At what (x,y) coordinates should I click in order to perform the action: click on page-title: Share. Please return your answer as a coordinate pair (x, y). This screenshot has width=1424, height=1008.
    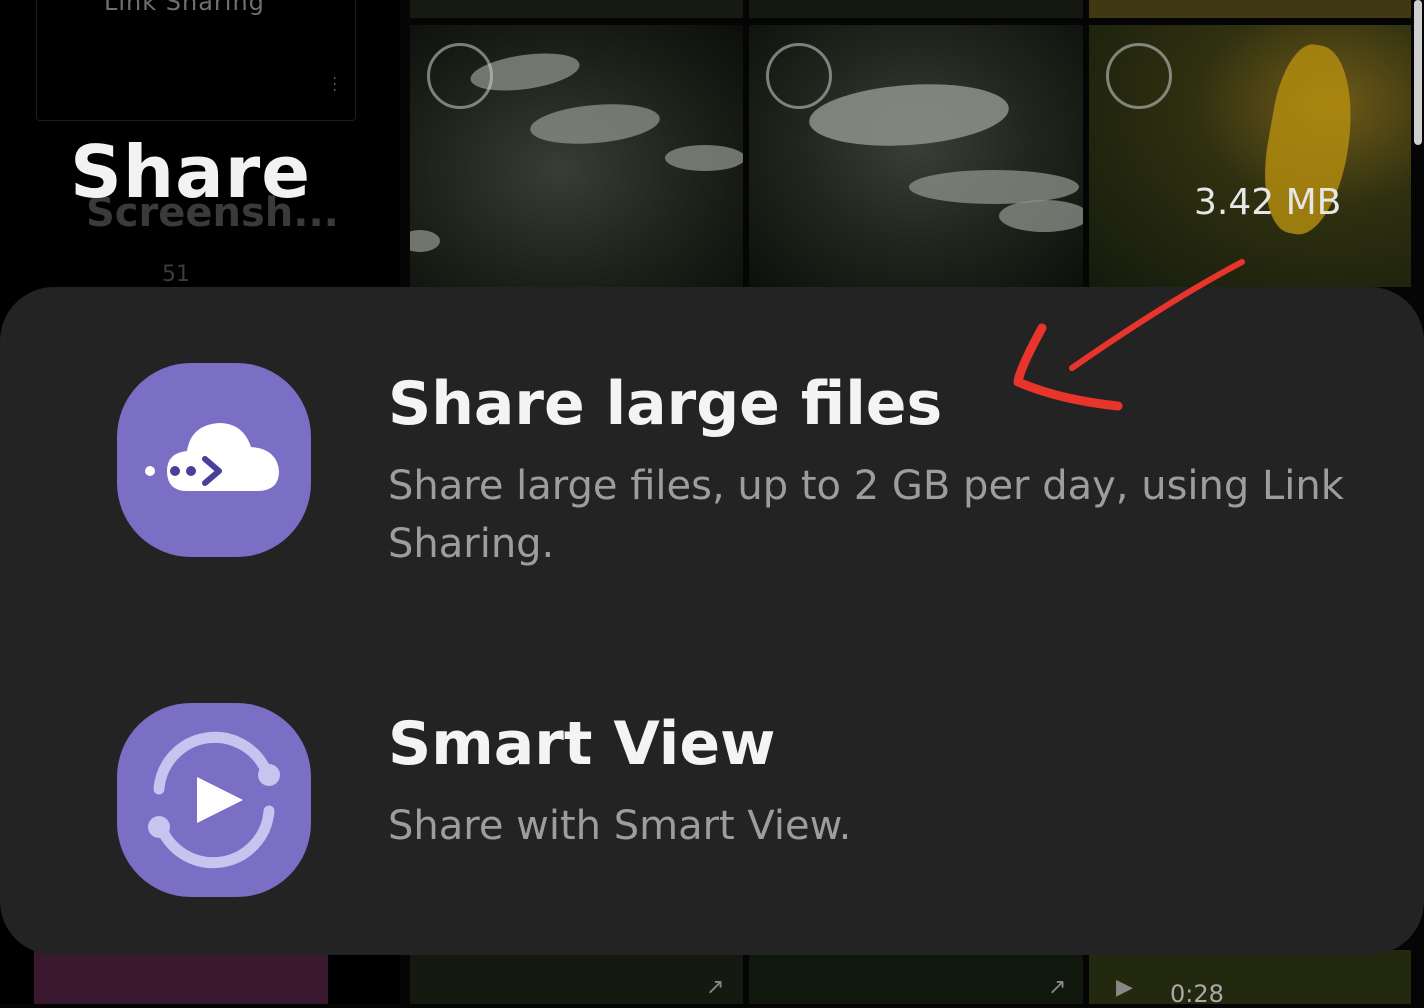
    Looking at the image, I should click on (191, 172).